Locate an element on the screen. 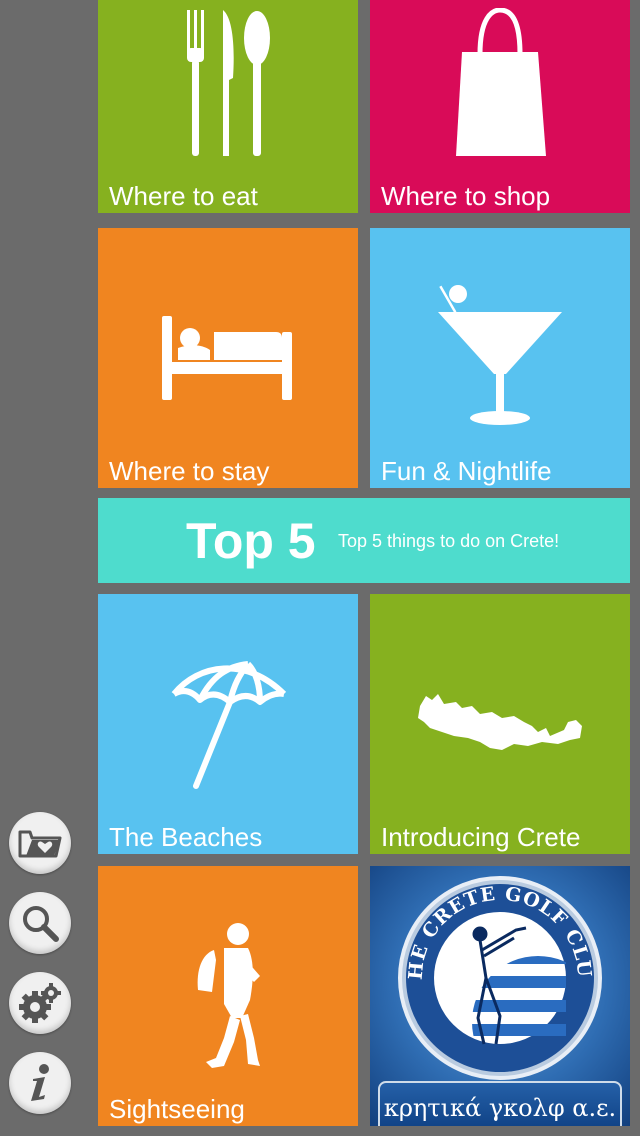  search-icon is located at coordinates (41, 924).